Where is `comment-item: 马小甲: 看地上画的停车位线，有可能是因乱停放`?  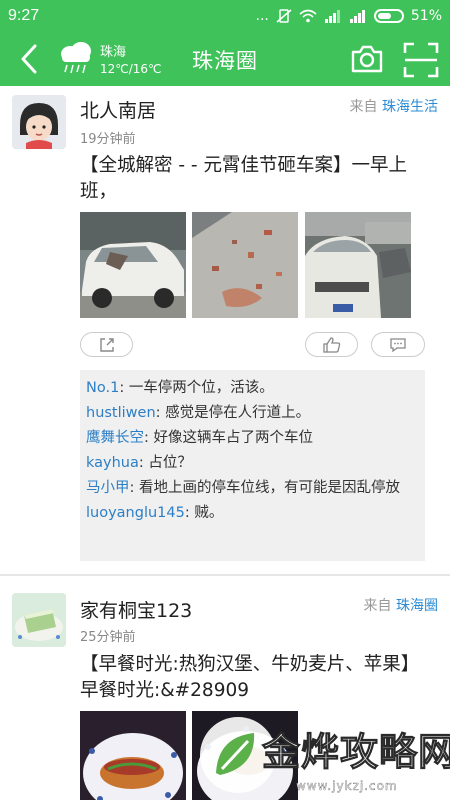
comment-item: 马小甲: 看地上画的停车位线，有可能是因乱停放 is located at coordinates (252, 488).